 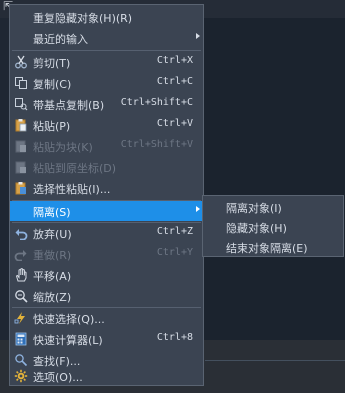 I want to click on redo-icon, so click(x=20, y=255).